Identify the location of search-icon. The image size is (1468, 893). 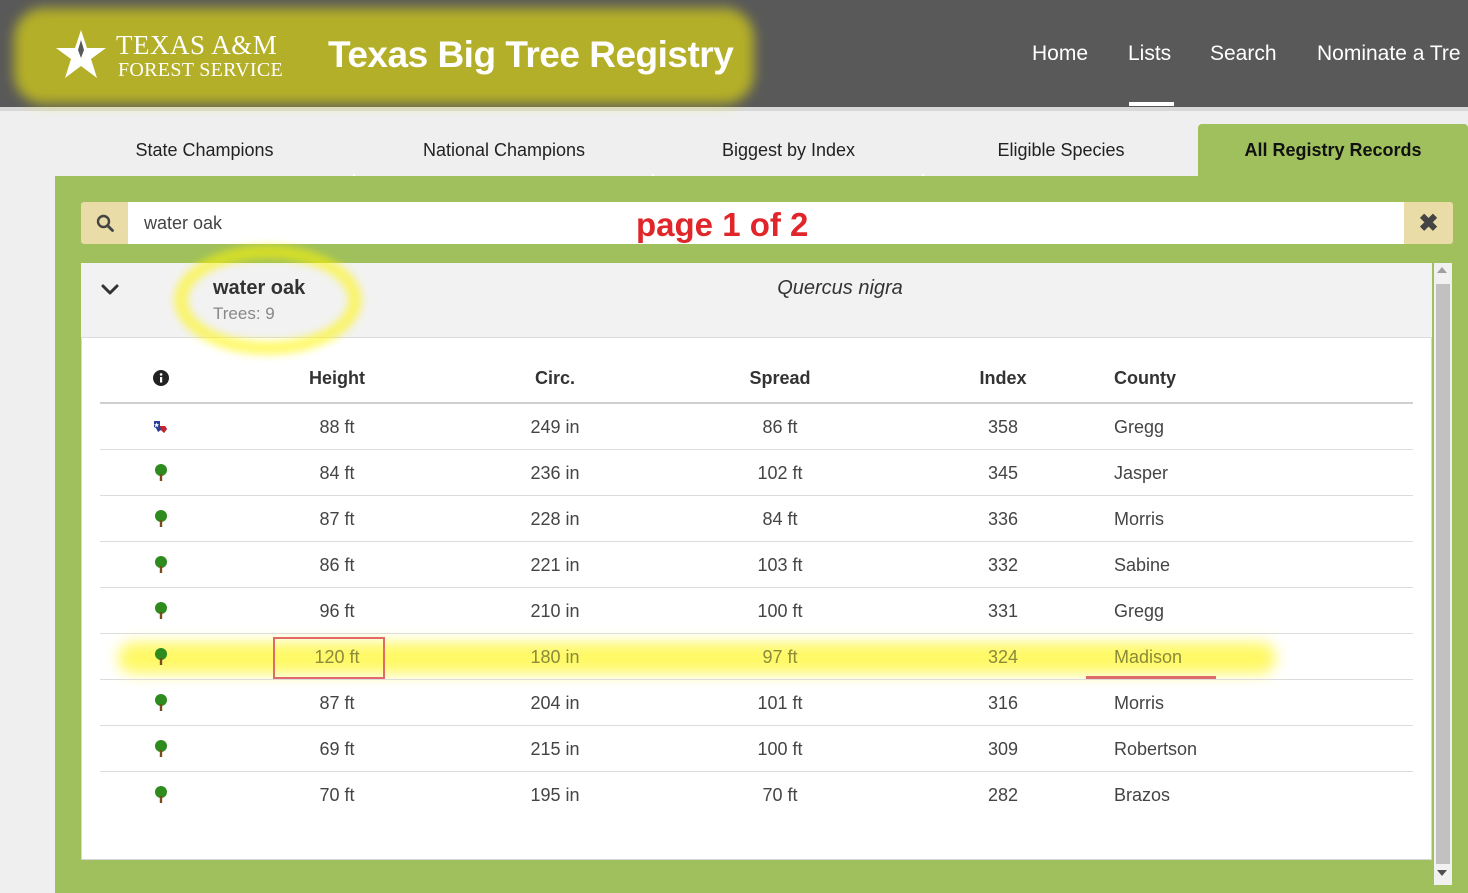
(105, 223).